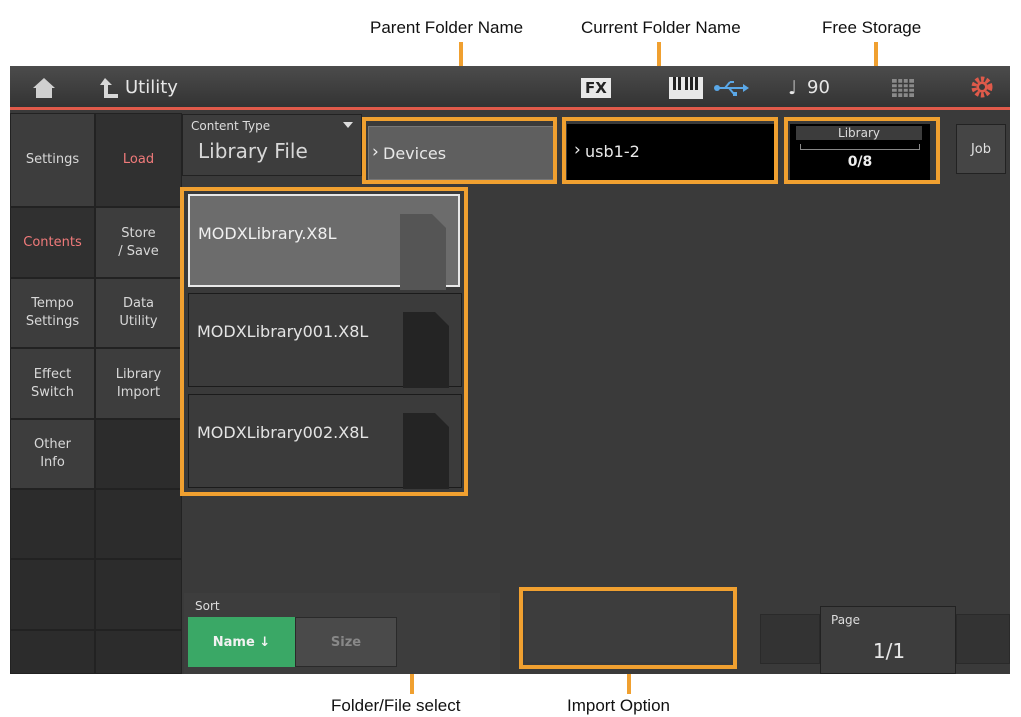 The image size is (1021, 717). What do you see at coordinates (889, 651) in the screenshot?
I see `page-value: 1/1` at bounding box center [889, 651].